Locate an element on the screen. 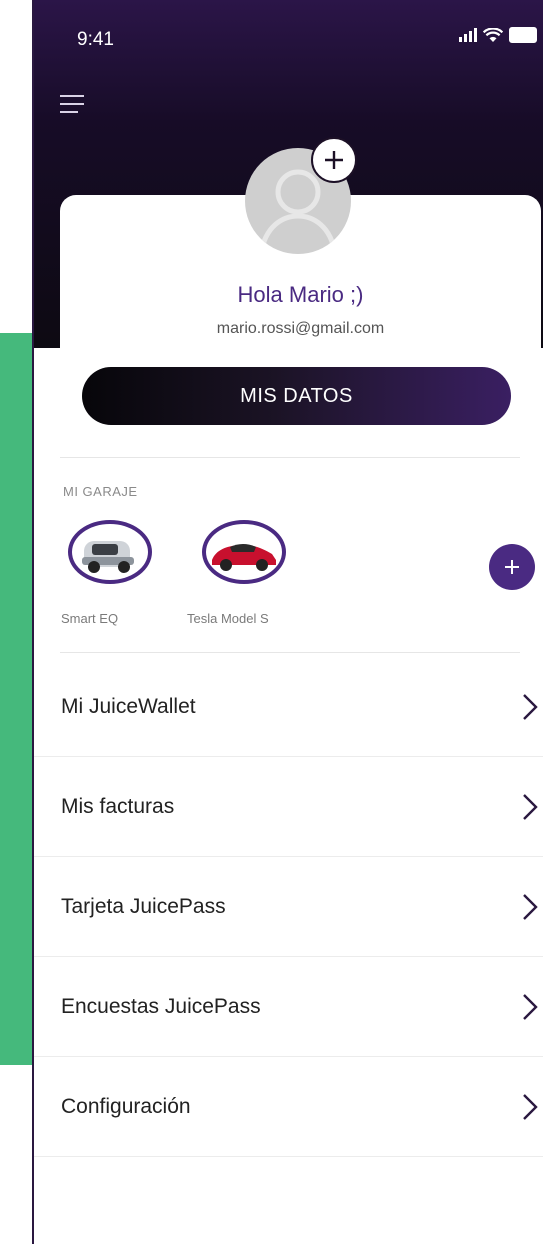  car-tesla-model-s is located at coordinates (244, 552).